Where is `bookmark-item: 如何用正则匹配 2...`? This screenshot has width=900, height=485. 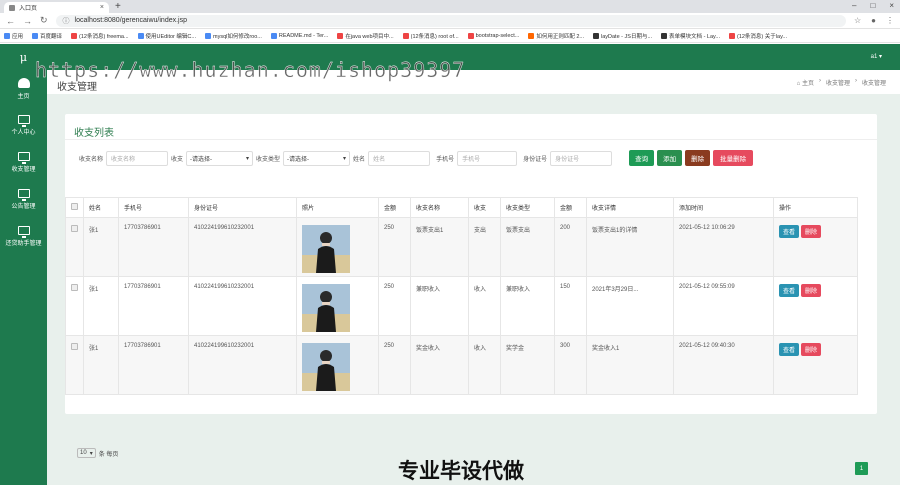
bookmark-item: 如何用正则匹配 2... is located at coordinates (556, 36).